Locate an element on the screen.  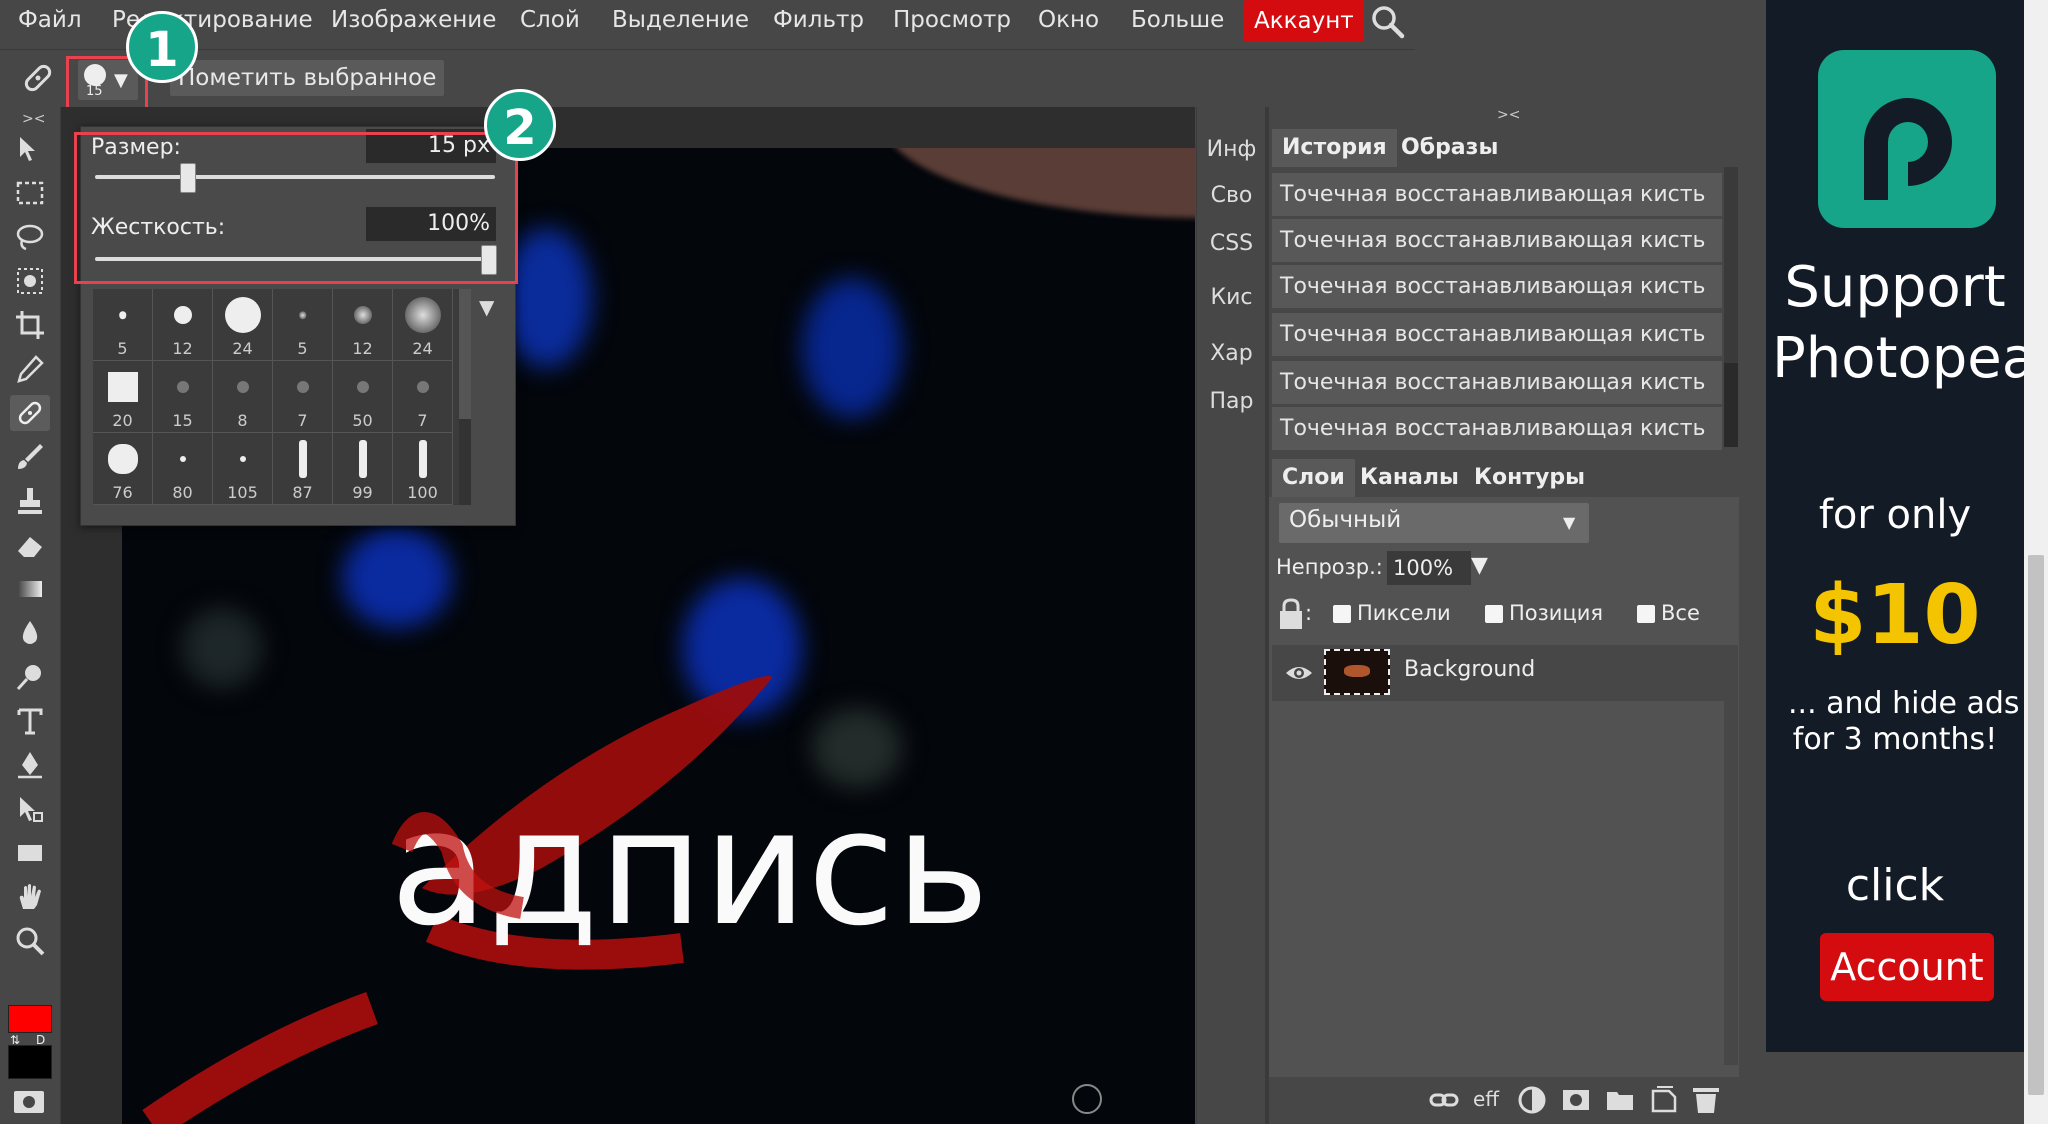
gradient-tool-icon is located at coordinates (30, 589).